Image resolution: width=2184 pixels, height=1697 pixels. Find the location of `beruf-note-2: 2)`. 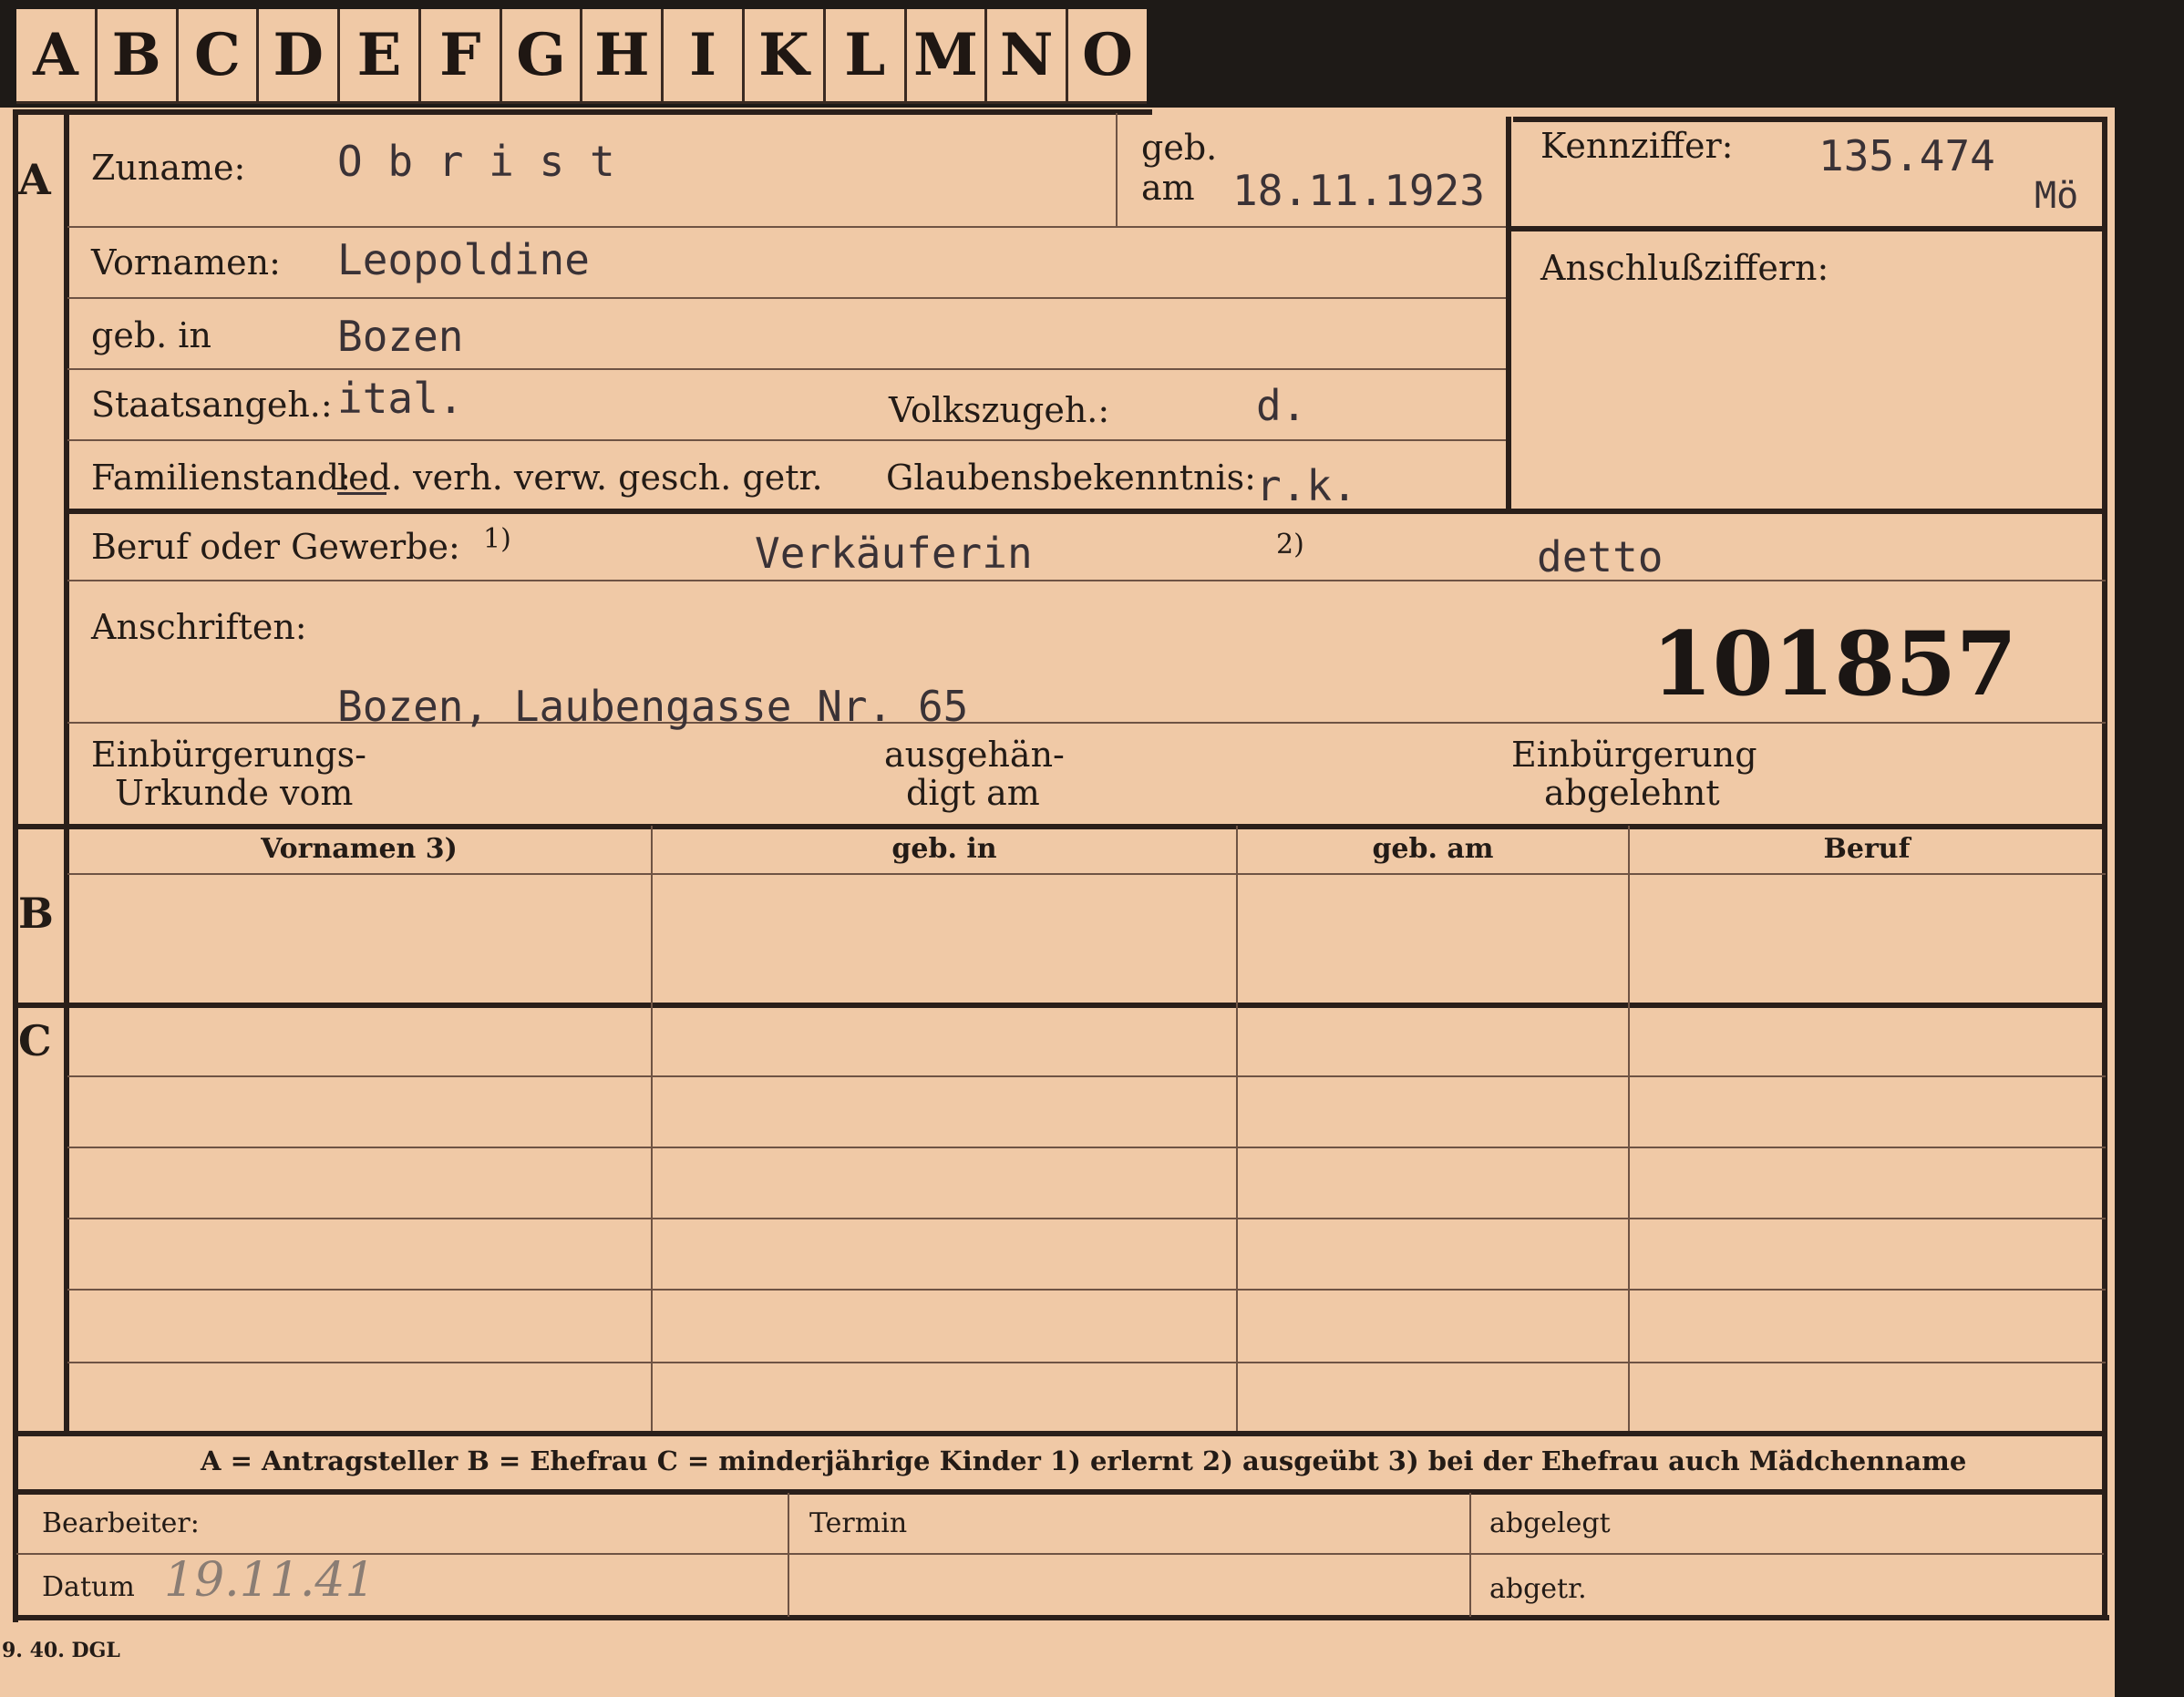

beruf-note-2: 2) is located at coordinates (1290, 545).